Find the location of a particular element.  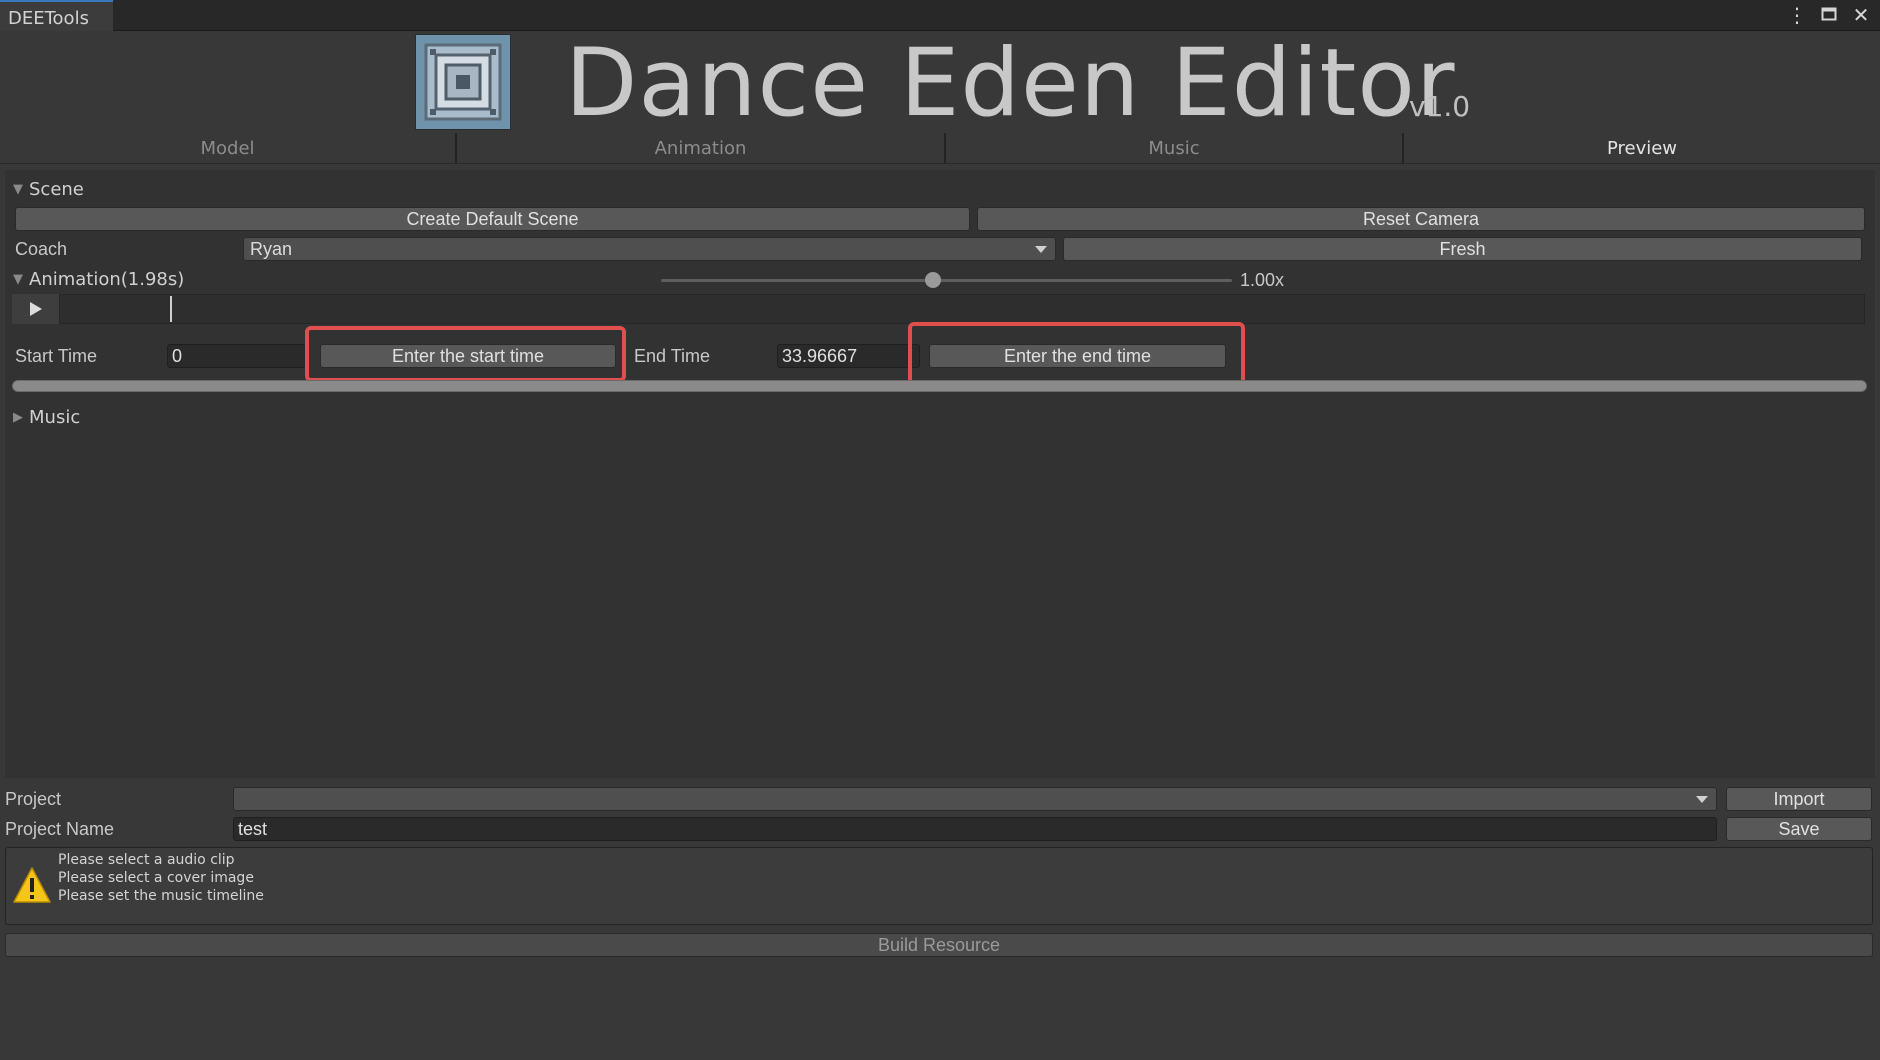

window-controls: ⋮ ✕ is located at coordinates (1829, 15).